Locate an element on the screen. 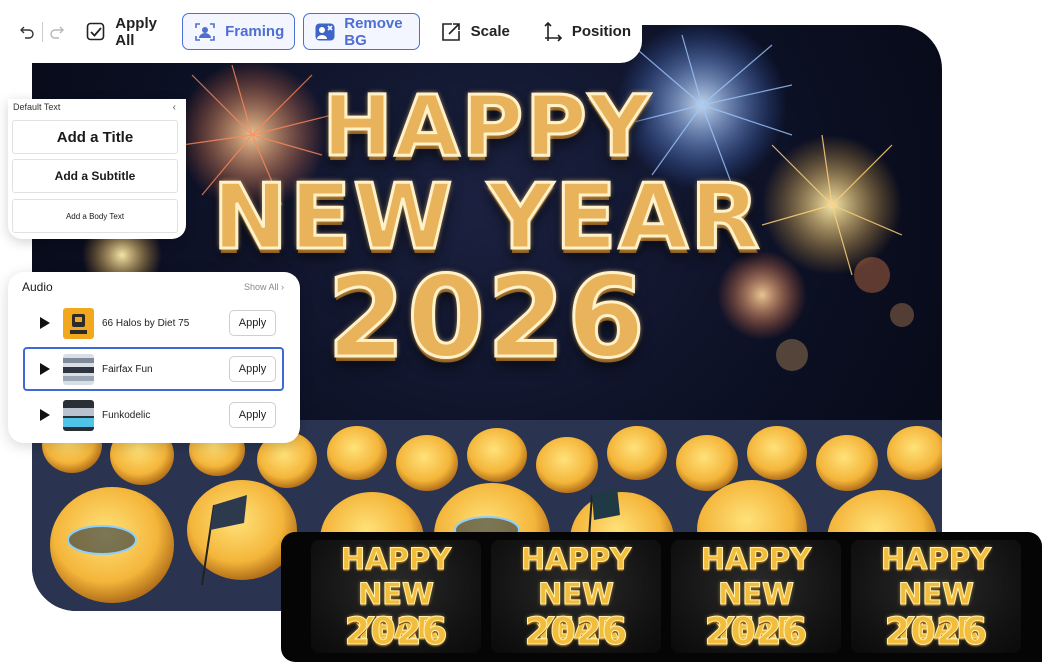 Image resolution: width=1042 pixels, height=662 pixels. audio-track-item-selected: Fairfax Fun Apply is located at coordinates (153, 369).